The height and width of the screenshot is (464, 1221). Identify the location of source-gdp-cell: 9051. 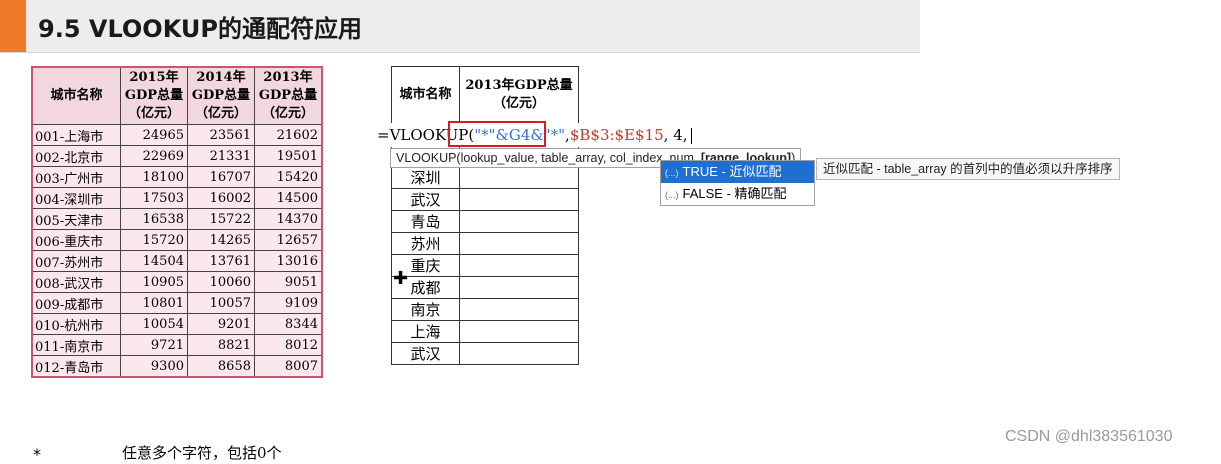
(288, 282).